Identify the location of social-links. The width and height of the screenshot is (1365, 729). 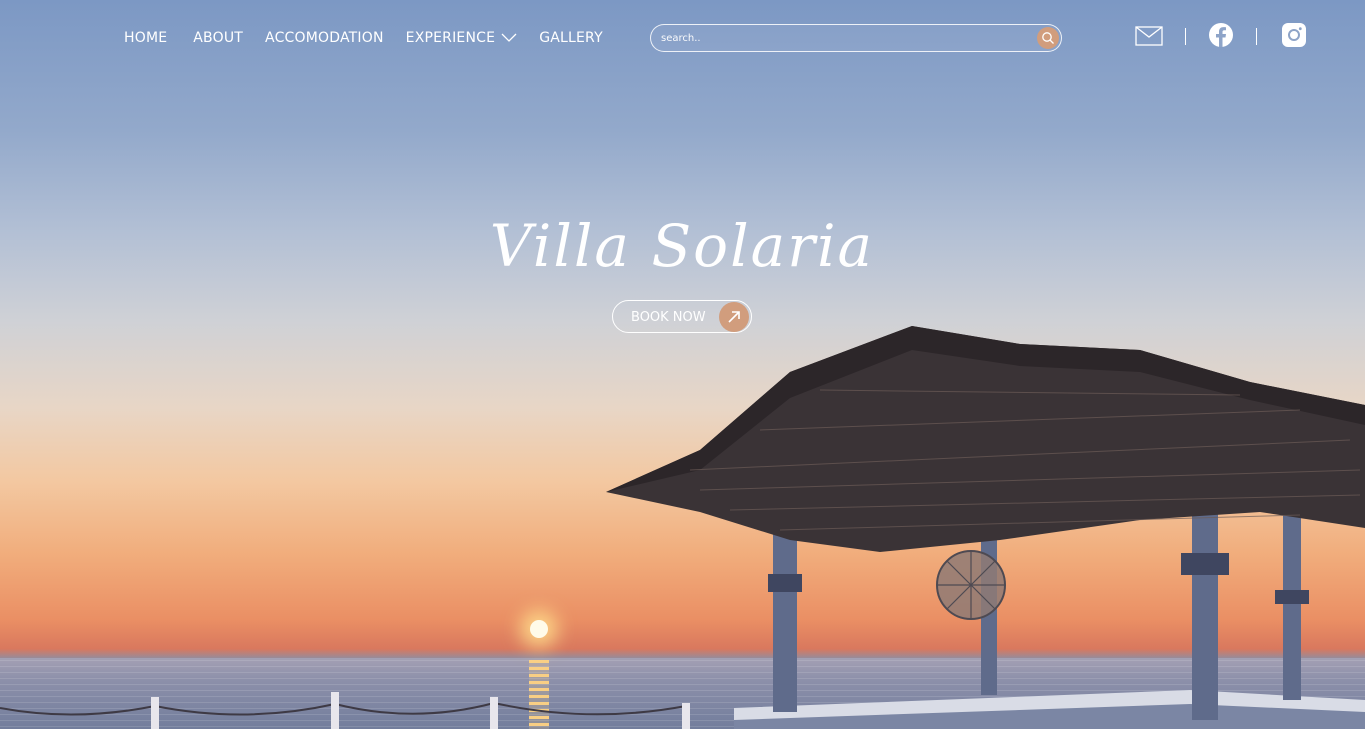
(1221, 36).